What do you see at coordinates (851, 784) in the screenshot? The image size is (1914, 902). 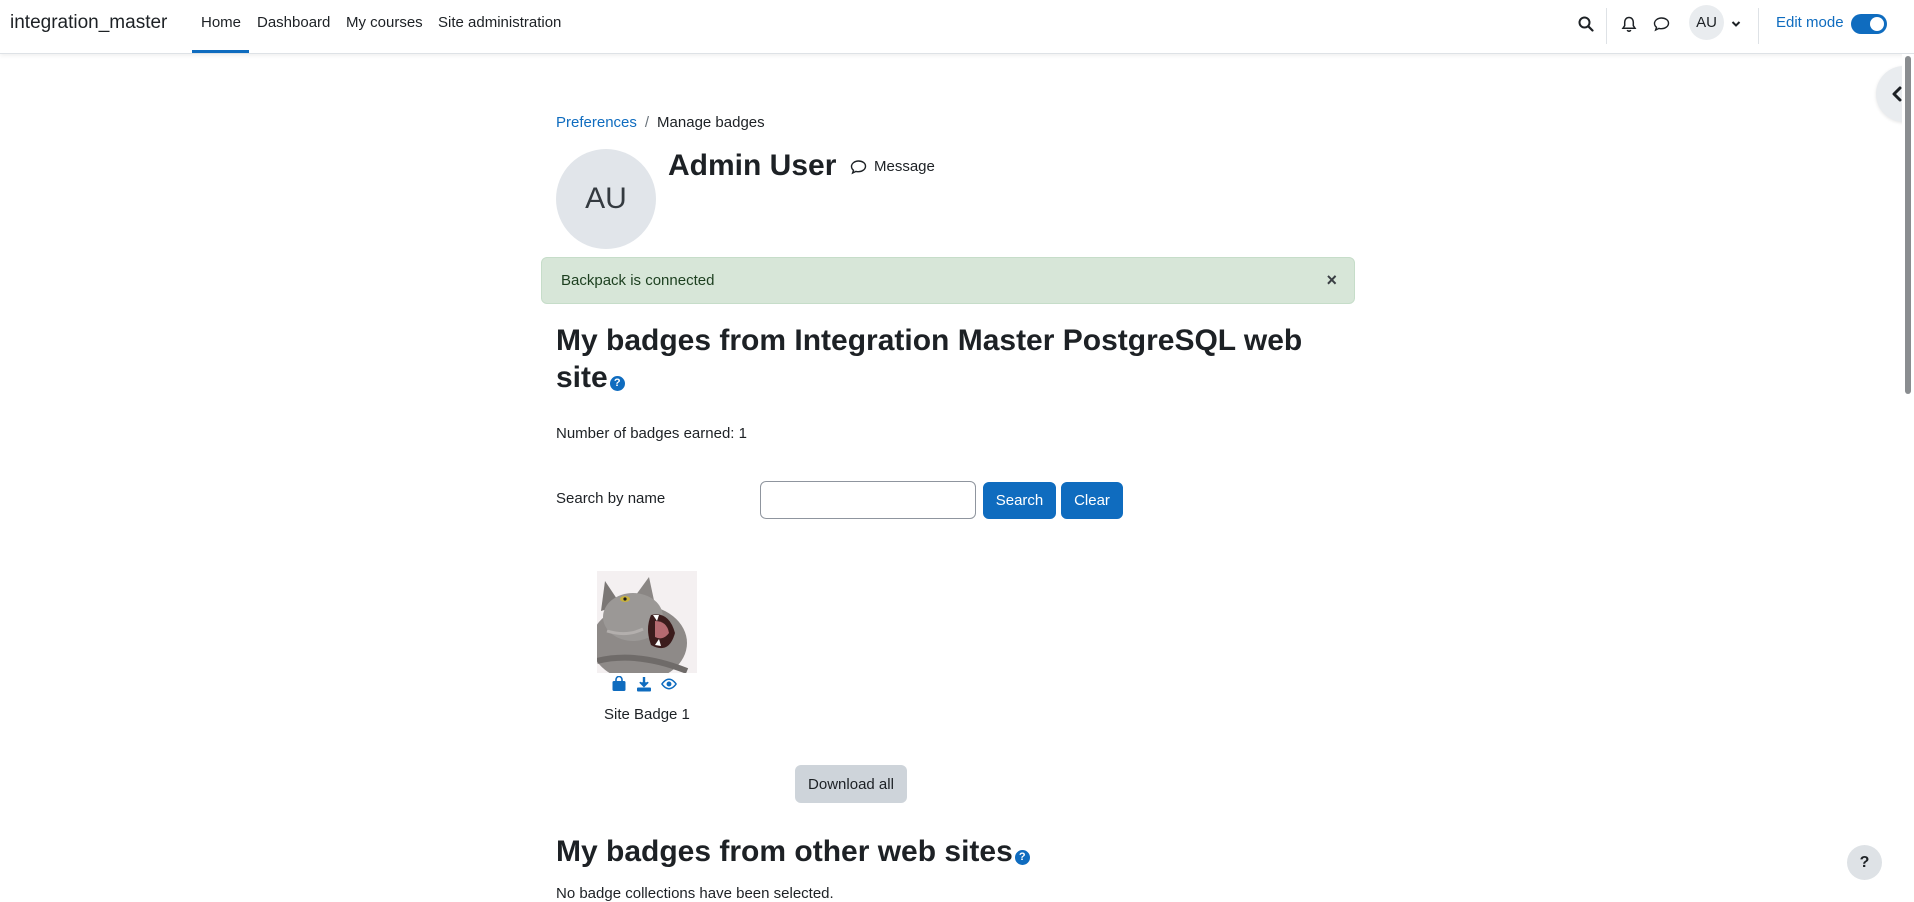 I see `download-all-button: Download all` at bounding box center [851, 784].